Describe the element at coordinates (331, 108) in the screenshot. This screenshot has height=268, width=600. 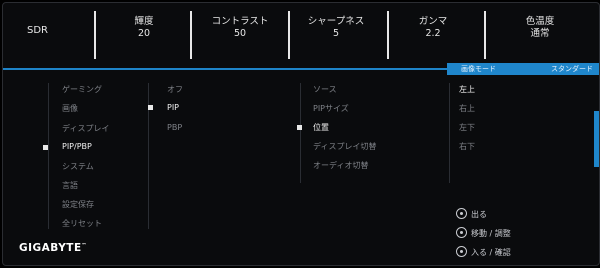
I see `pip-setting-size: PIPサイズ` at that location.